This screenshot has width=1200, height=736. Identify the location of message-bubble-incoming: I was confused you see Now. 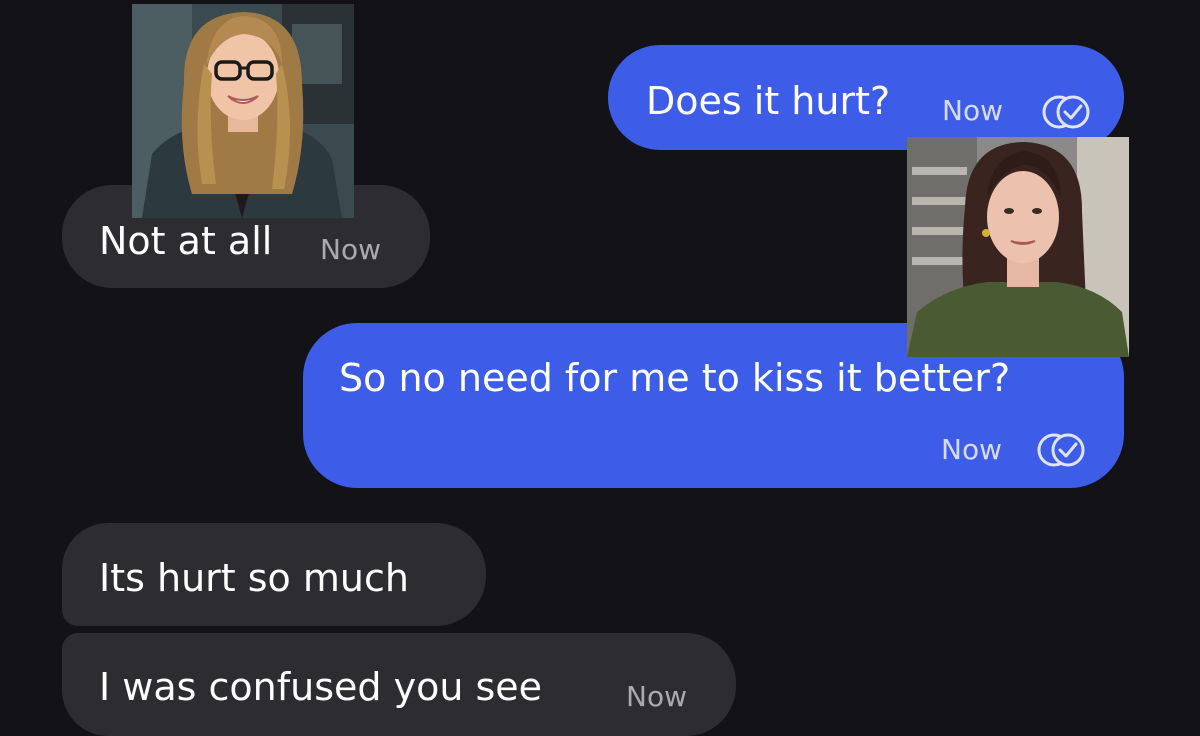
(399, 684).